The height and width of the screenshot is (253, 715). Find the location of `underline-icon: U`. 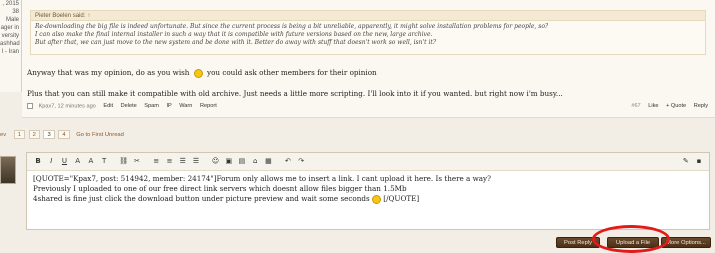

underline-icon: U is located at coordinates (64, 161).